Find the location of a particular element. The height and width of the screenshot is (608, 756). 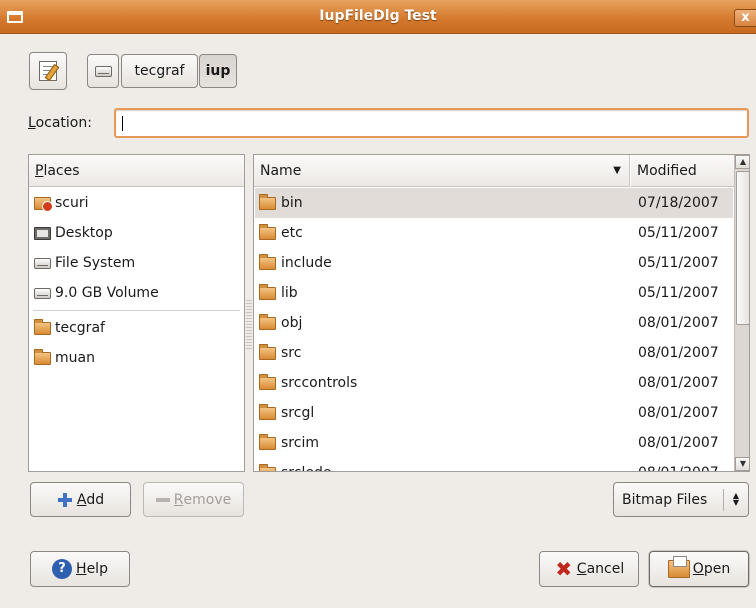

file-name-cell: srcgl is located at coordinates (287, 412).